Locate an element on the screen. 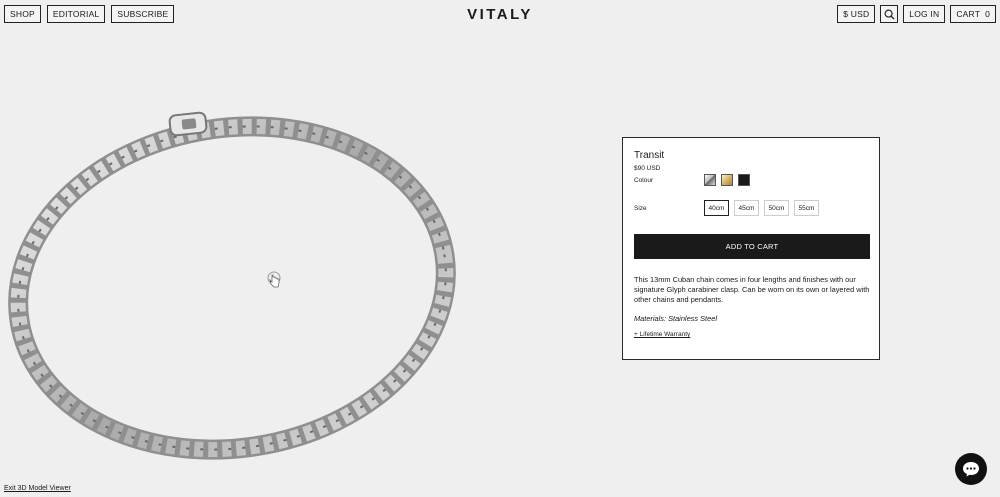 The height and width of the screenshot is (497, 1000). colour-swatches is located at coordinates (727, 180).